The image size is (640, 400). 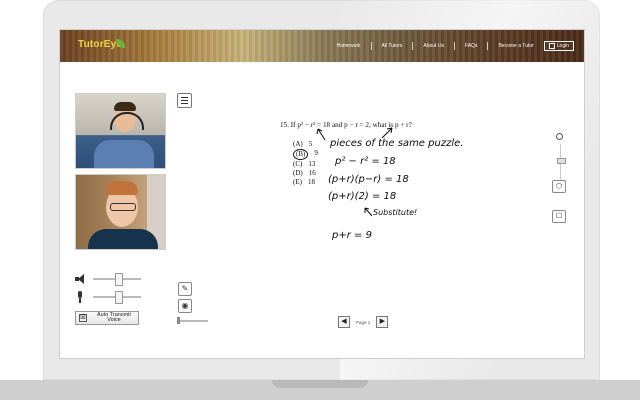 What do you see at coordinates (108, 279) in the screenshot?
I see `speaker-volume-row` at bounding box center [108, 279].